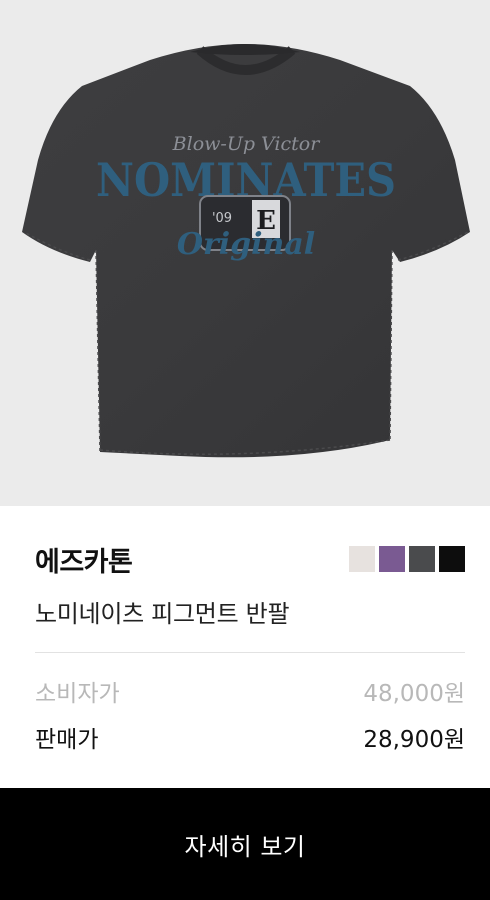  What do you see at coordinates (407, 559) in the screenshot?
I see `color-swatches` at bounding box center [407, 559].